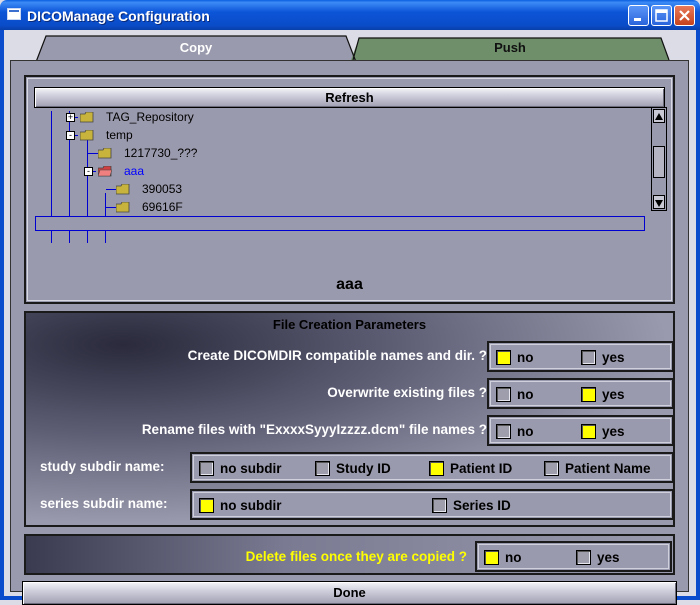  I want to click on scroll-thumb, so click(659, 162).